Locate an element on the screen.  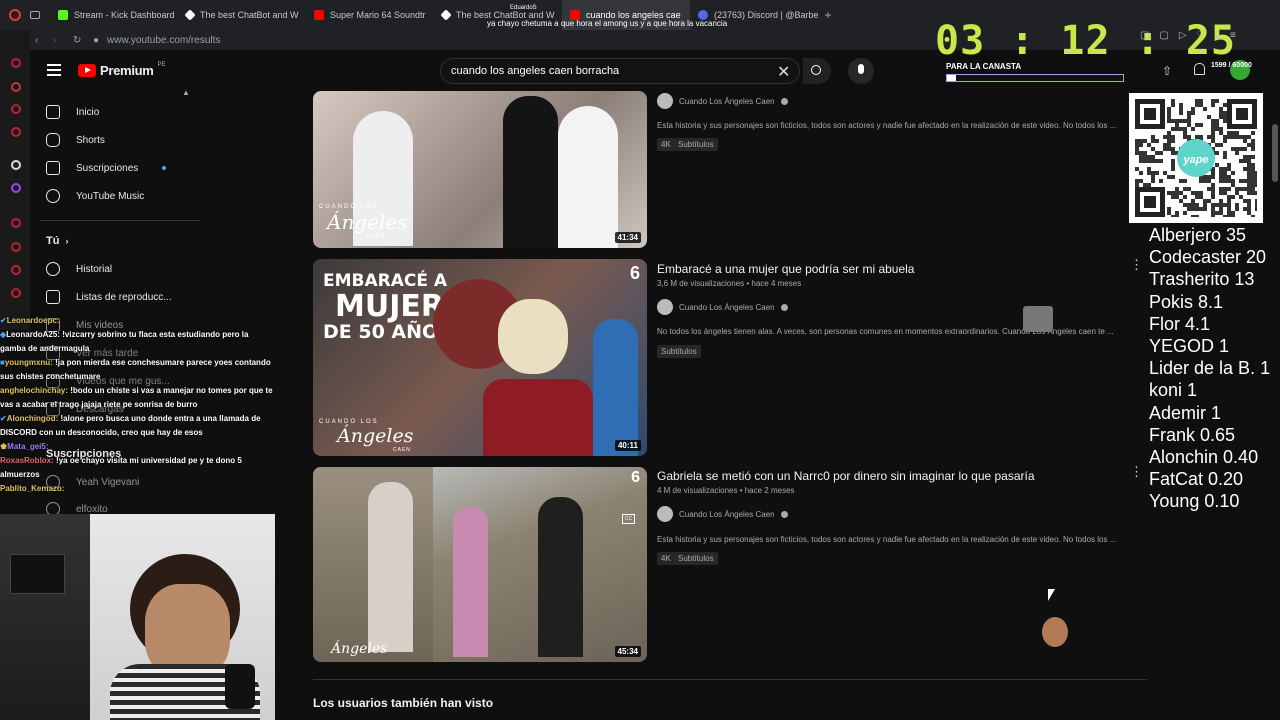
new-content-dot is located at coordinates (164, 168).